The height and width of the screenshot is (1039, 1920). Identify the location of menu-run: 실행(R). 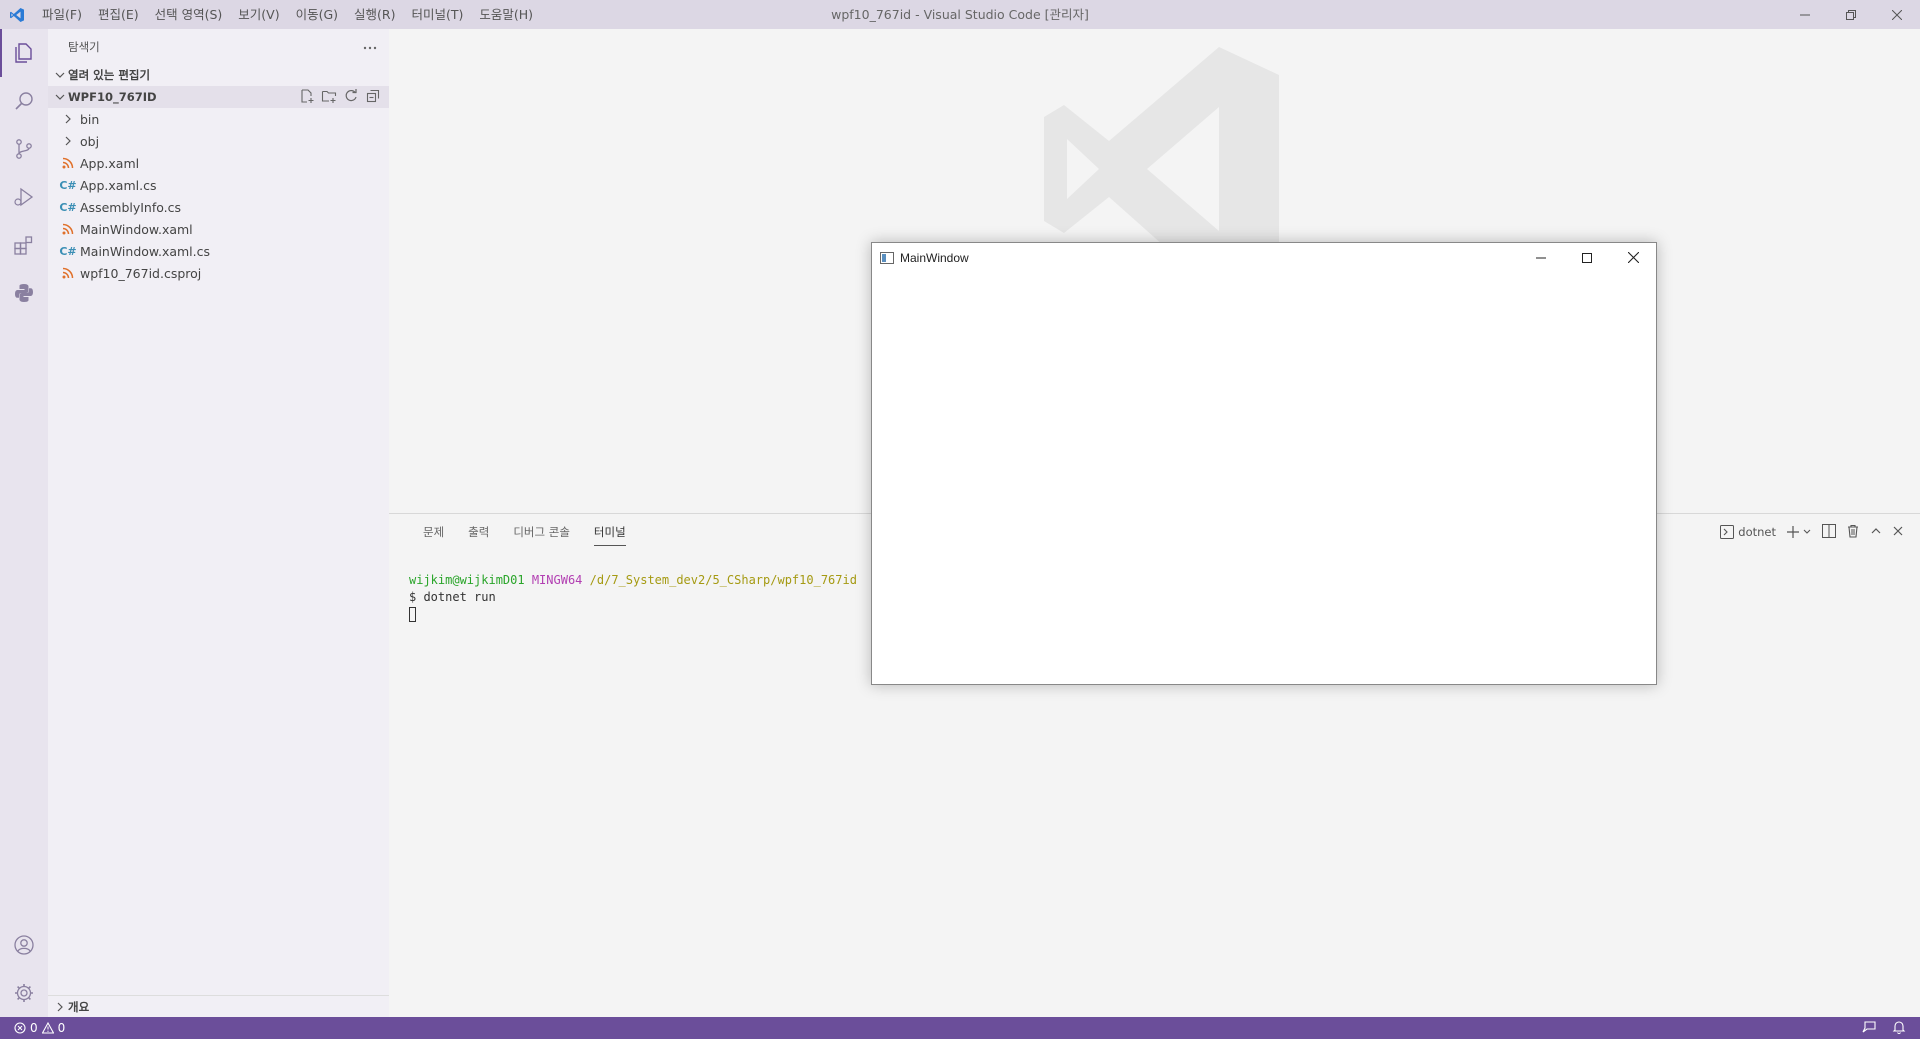
(374, 14).